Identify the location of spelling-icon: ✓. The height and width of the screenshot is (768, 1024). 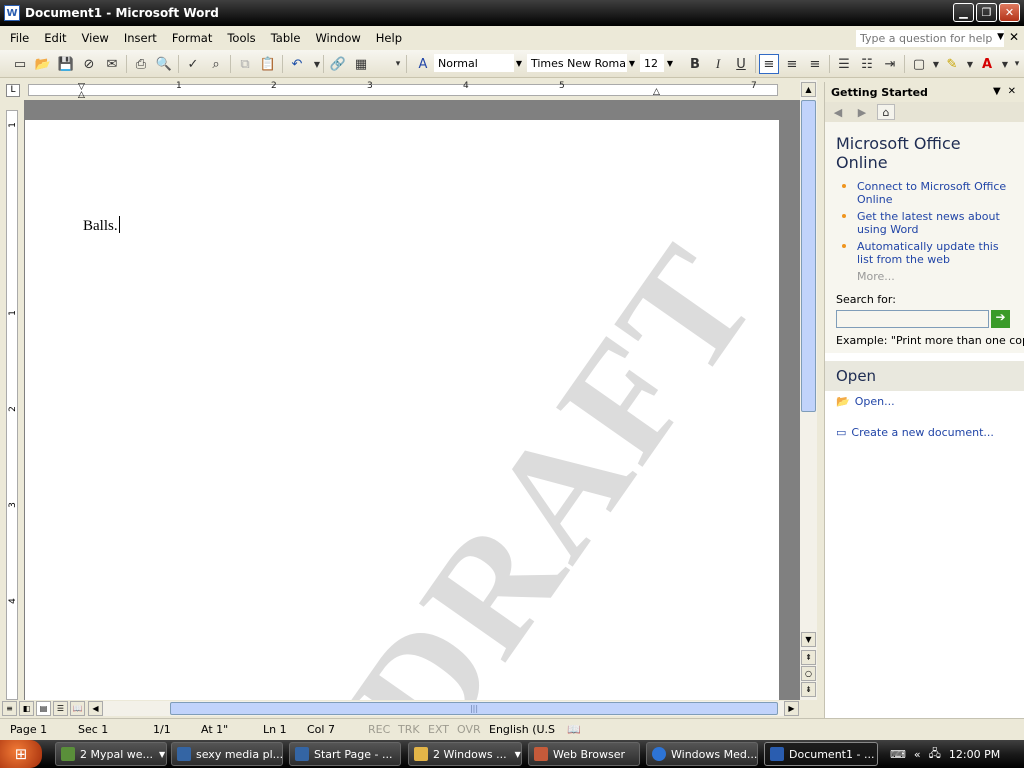
(193, 64).